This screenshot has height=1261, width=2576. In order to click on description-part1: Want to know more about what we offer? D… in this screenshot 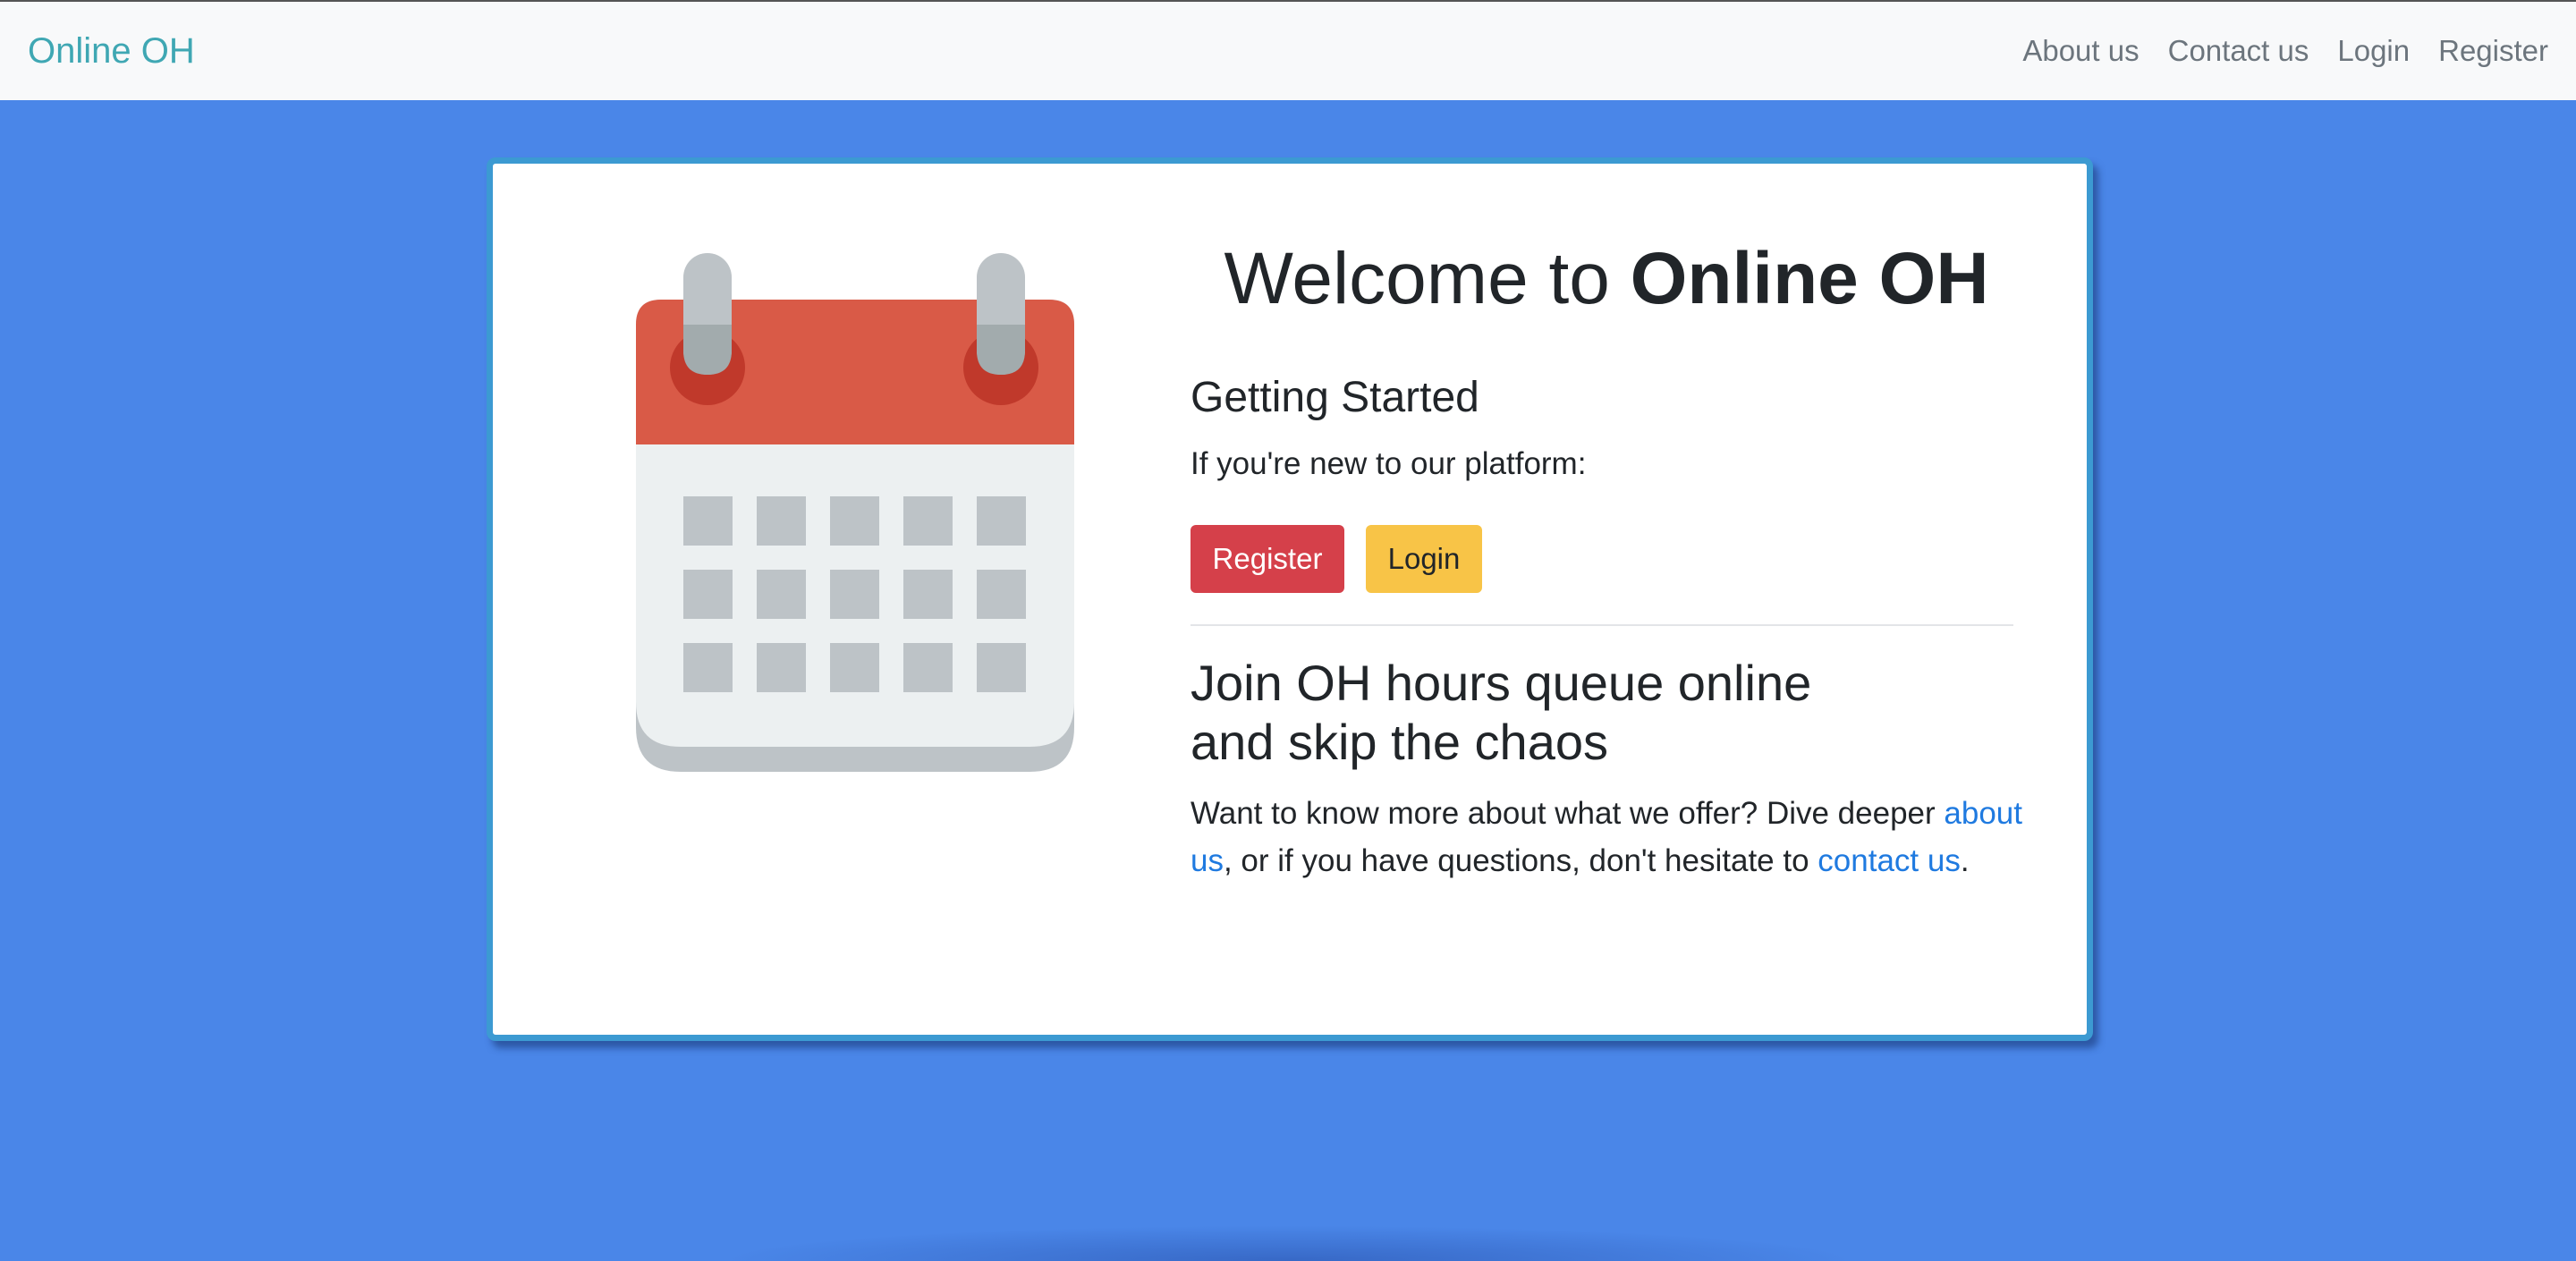, I will do `click(1568, 813)`.